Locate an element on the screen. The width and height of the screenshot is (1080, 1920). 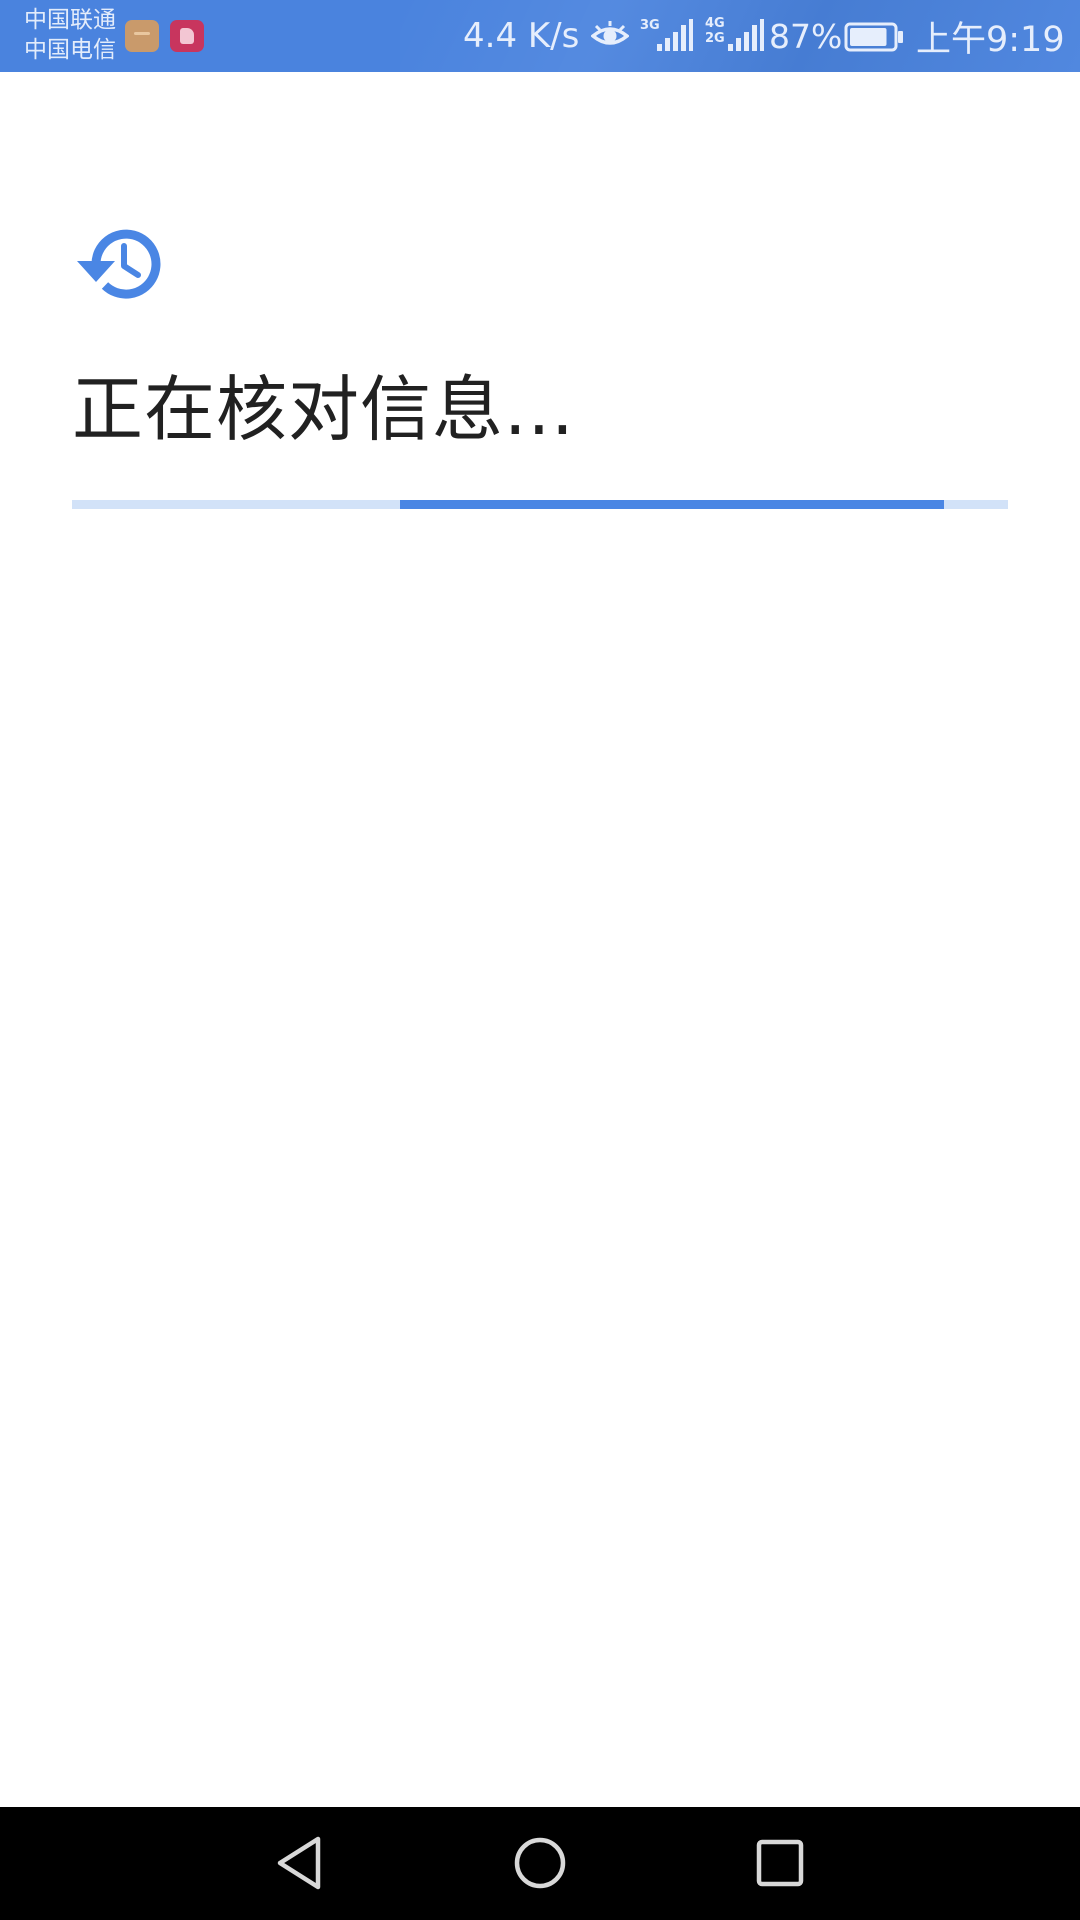
back-icon is located at coordinates (299, 1863).